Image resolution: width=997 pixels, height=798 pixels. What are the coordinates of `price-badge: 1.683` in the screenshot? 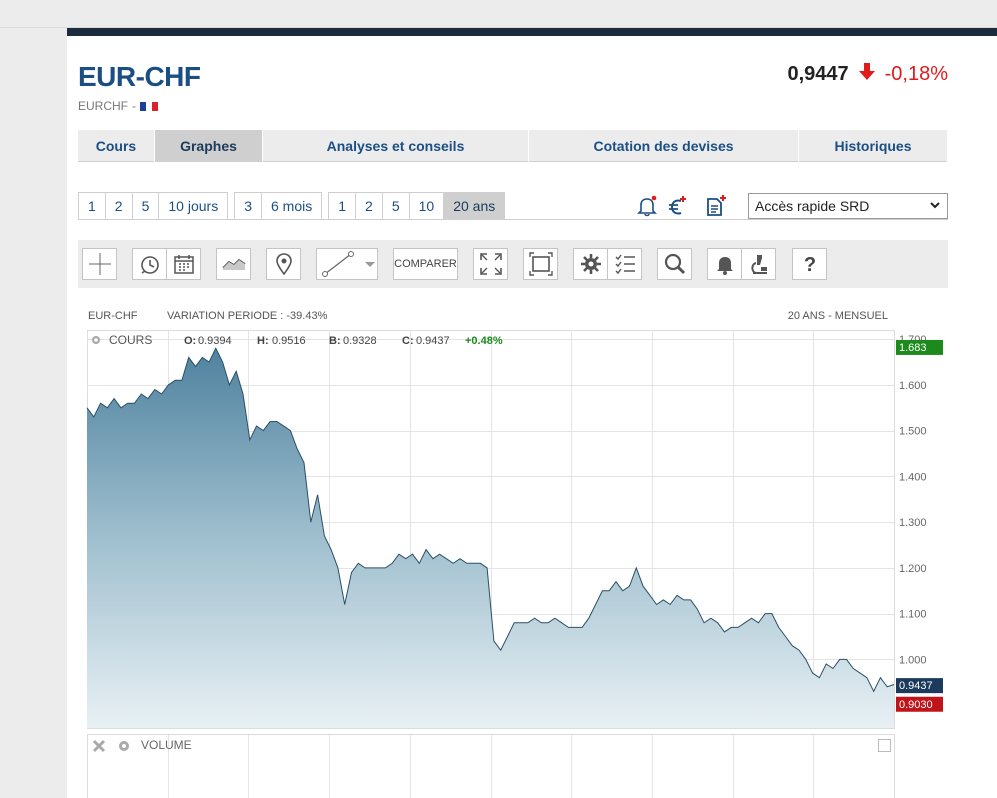 It's located at (919, 347).